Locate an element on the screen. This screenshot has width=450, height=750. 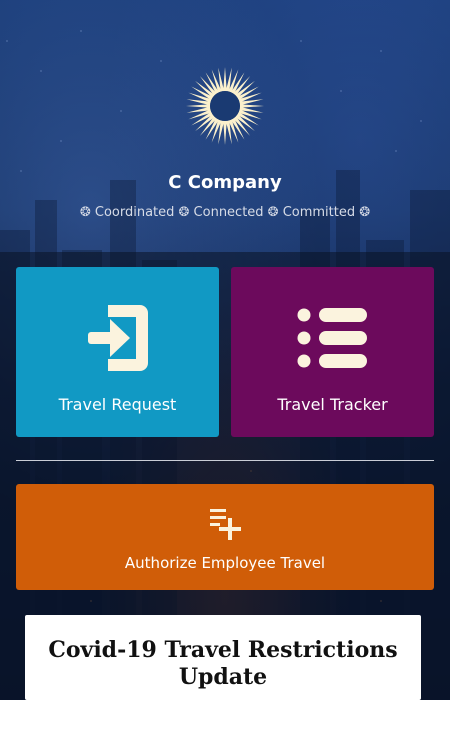
playlist-add-icon is located at coordinates (225, 524).